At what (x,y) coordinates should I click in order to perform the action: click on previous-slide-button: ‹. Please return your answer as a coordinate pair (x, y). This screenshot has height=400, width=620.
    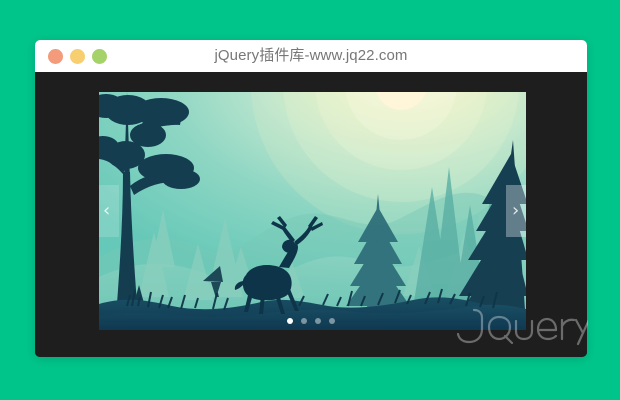
    Looking at the image, I should click on (109, 211).